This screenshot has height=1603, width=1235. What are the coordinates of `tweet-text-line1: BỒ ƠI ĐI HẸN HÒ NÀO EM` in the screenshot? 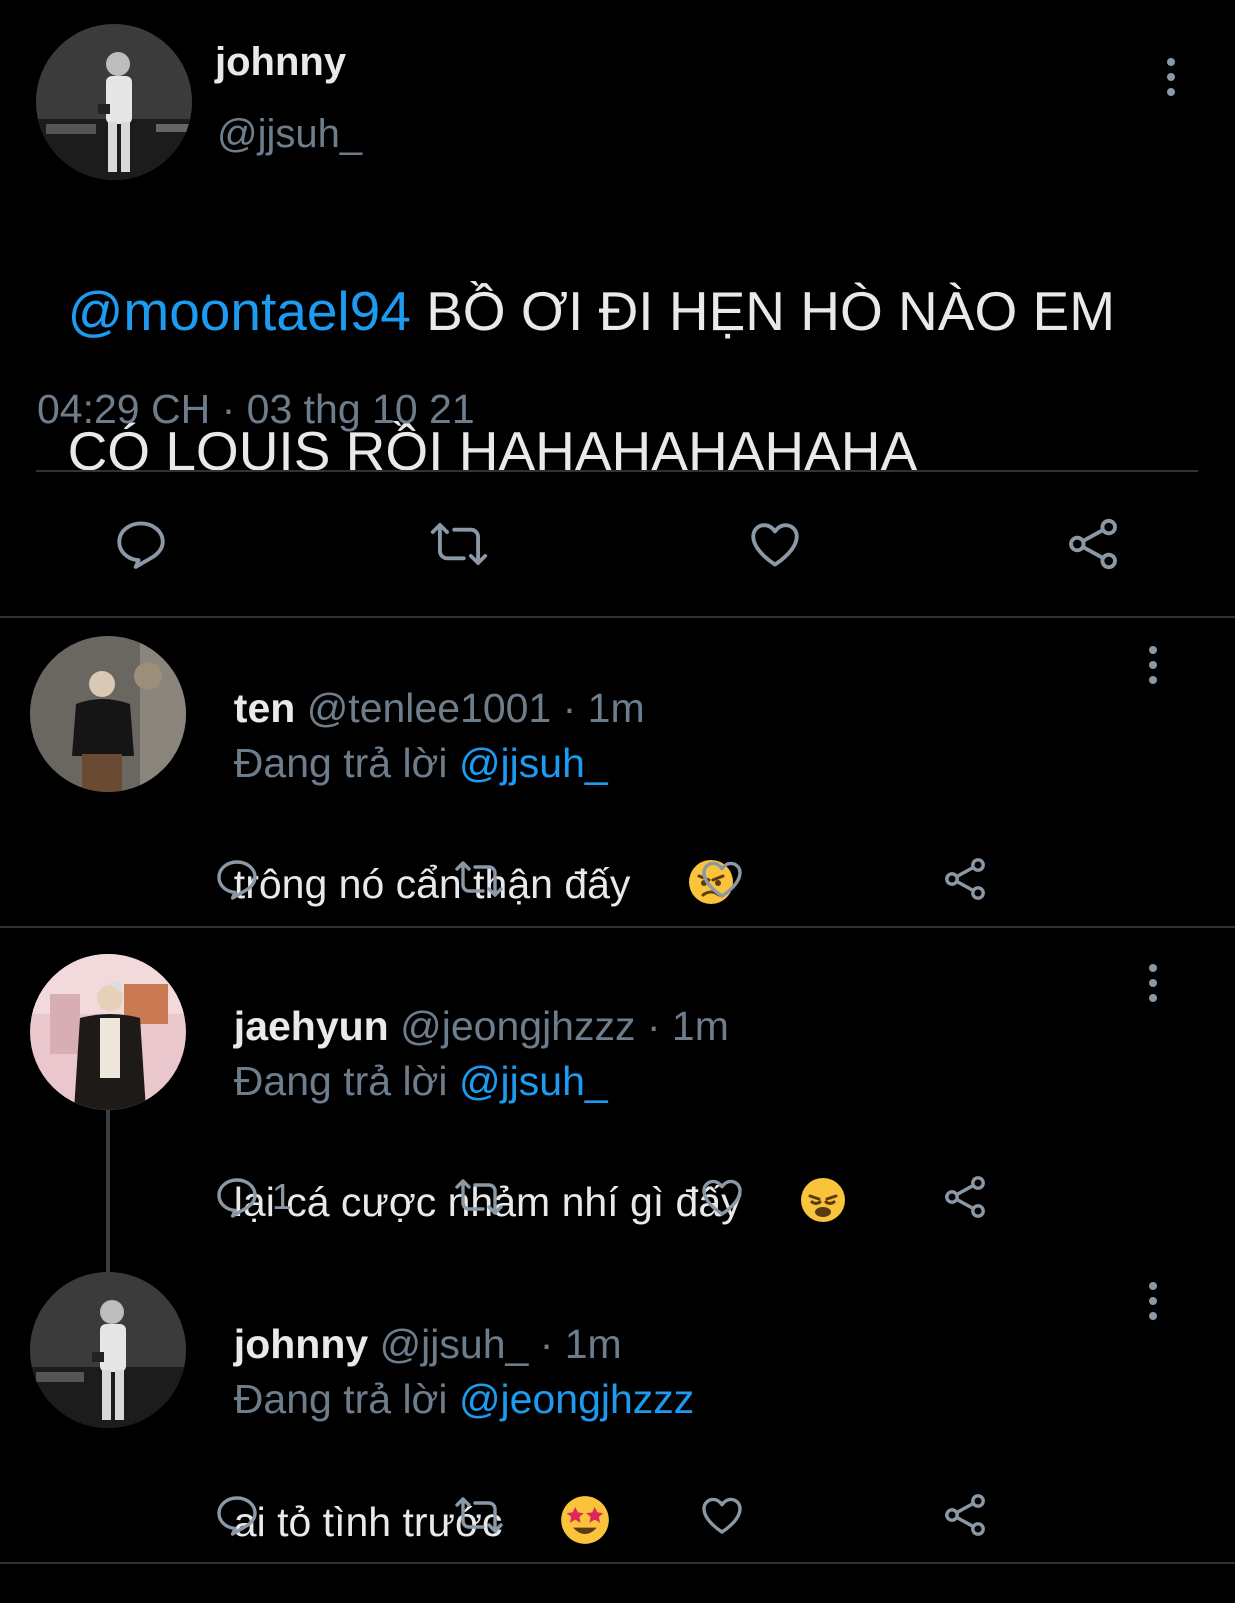 It's located at (763, 311).